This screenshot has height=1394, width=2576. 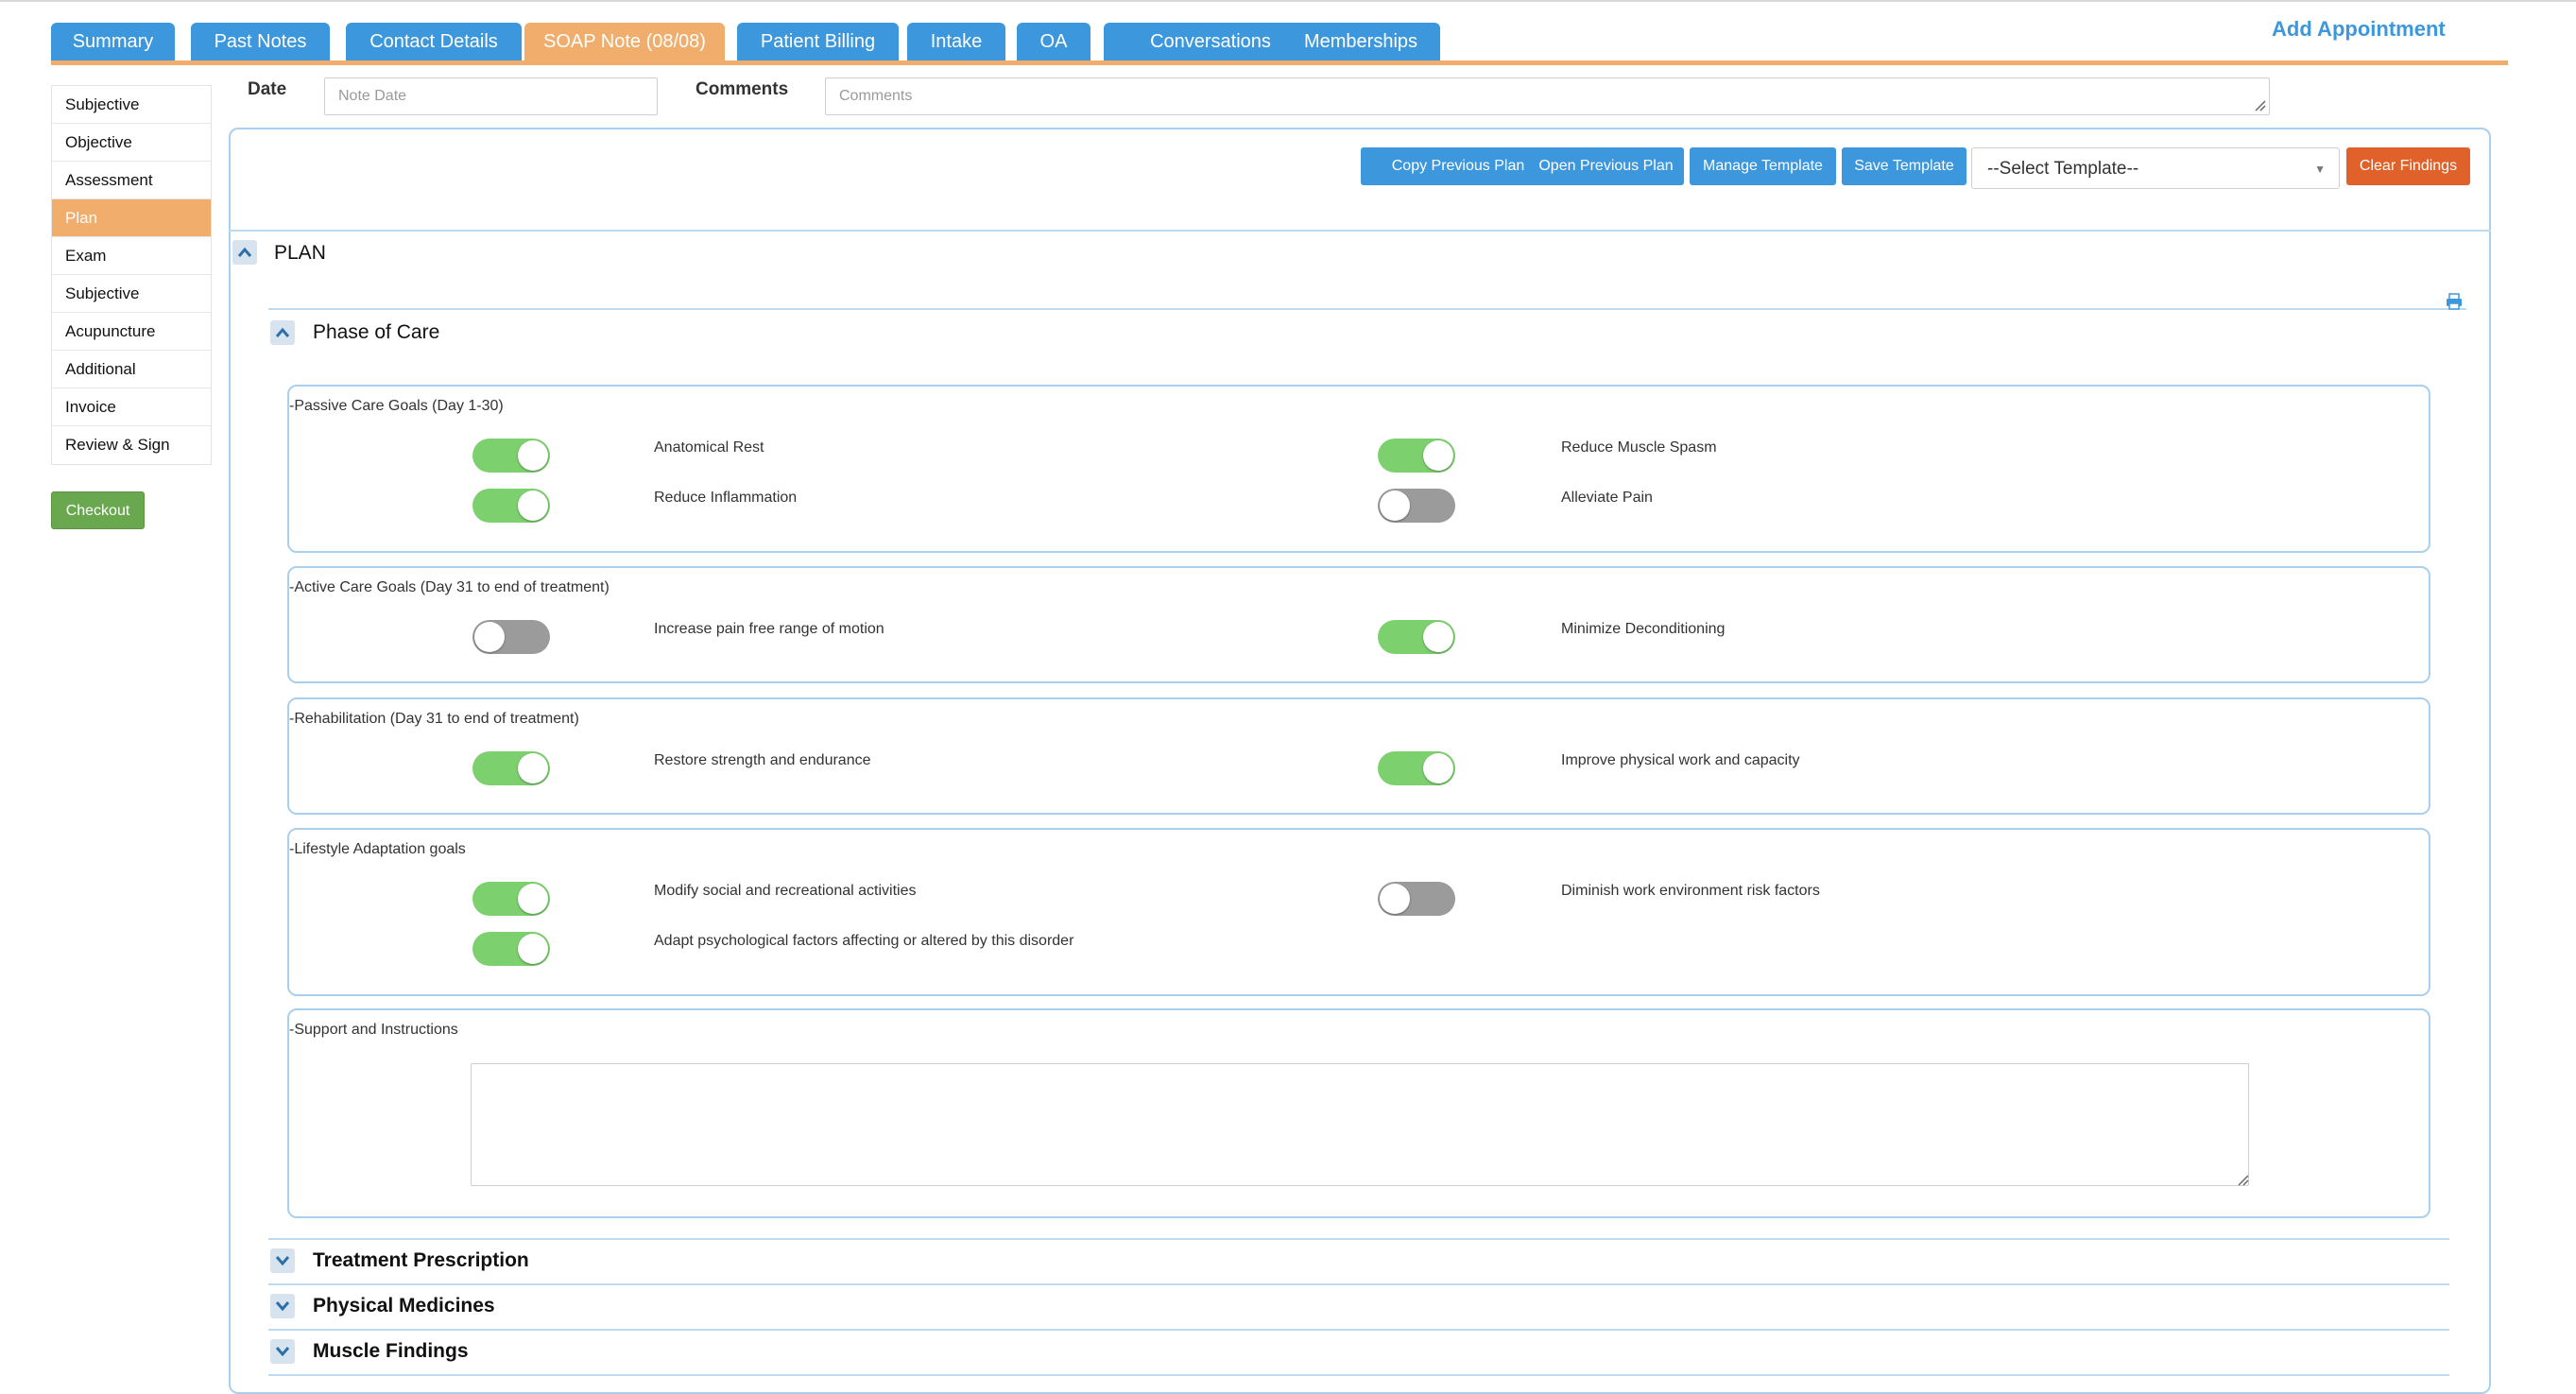 I want to click on group-title: -Support and Instructions, so click(x=373, y=1030).